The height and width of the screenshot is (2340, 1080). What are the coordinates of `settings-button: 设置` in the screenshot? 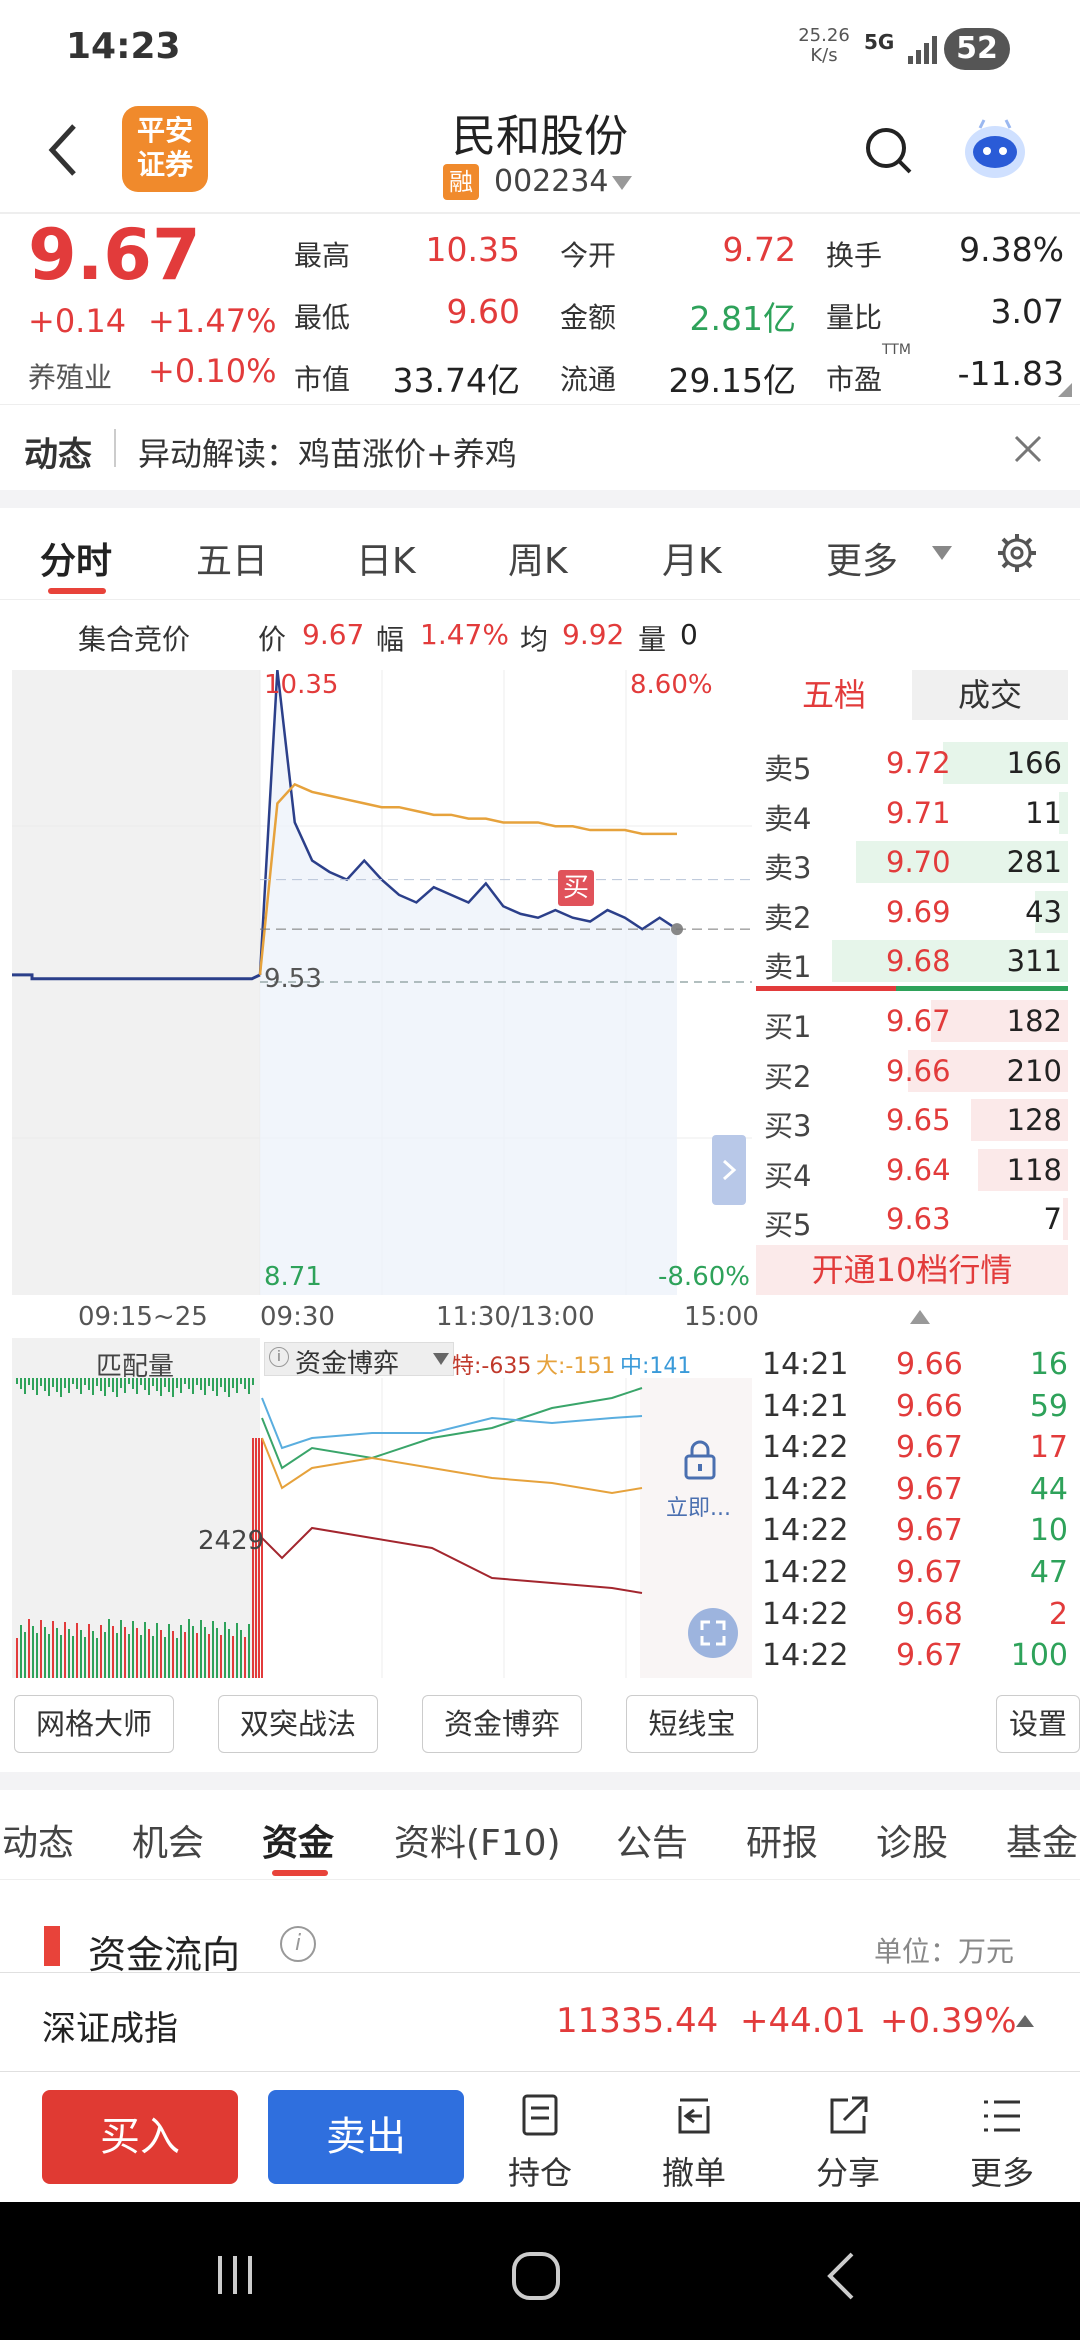 It's located at (1038, 1724).